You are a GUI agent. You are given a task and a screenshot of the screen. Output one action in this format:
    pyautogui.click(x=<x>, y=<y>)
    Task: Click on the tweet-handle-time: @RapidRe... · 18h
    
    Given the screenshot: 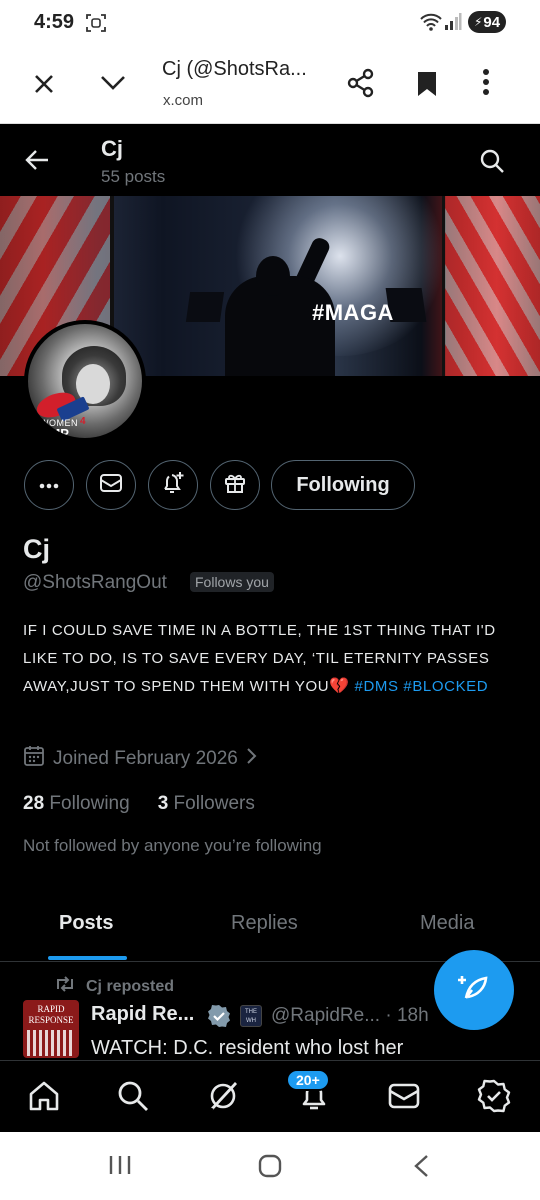 What is the action you would take?
    pyautogui.click(x=350, y=1015)
    